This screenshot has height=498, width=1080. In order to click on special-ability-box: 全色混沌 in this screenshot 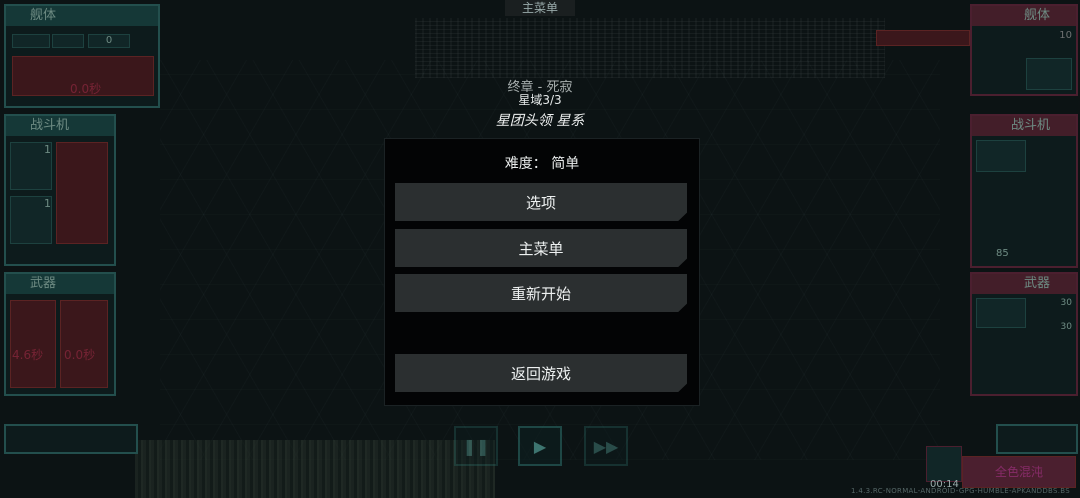, I will do `click(1019, 472)`.